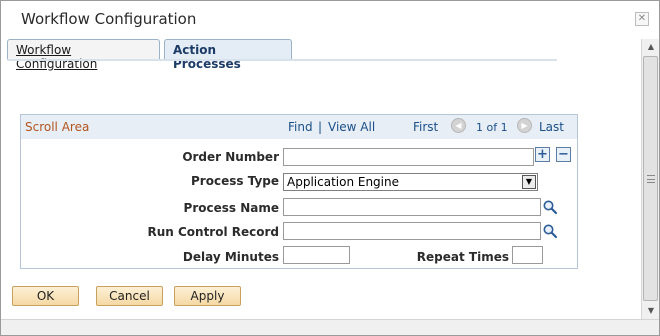  I want to click on grip-icon, so click(651, 179).